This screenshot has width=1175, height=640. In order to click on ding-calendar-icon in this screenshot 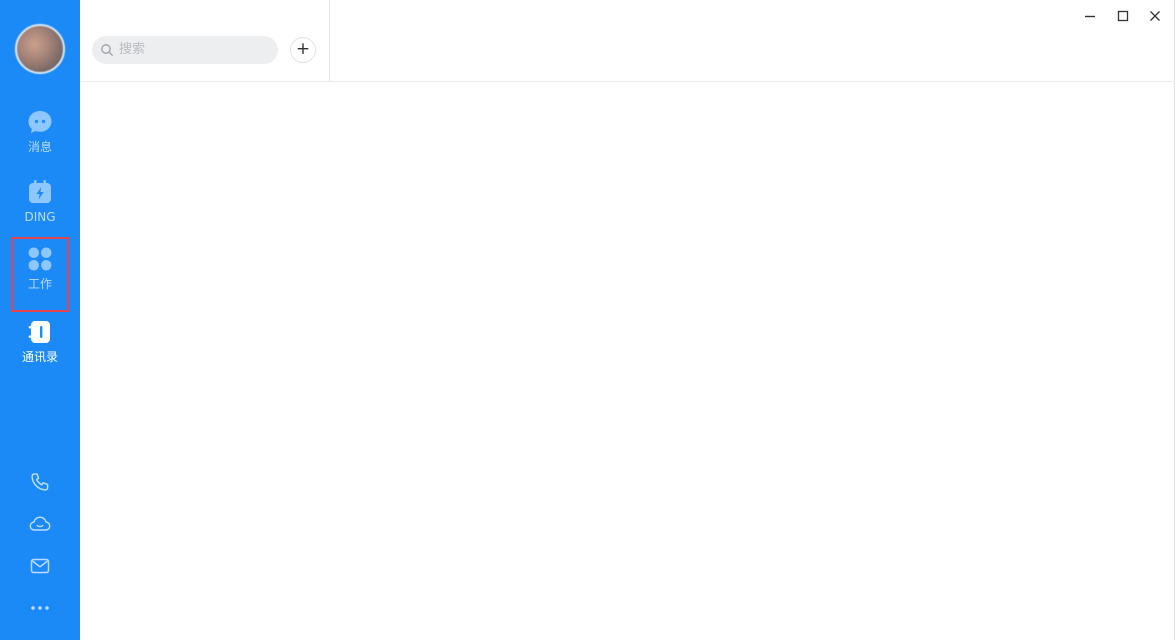, I will do `click(40, 191)`.